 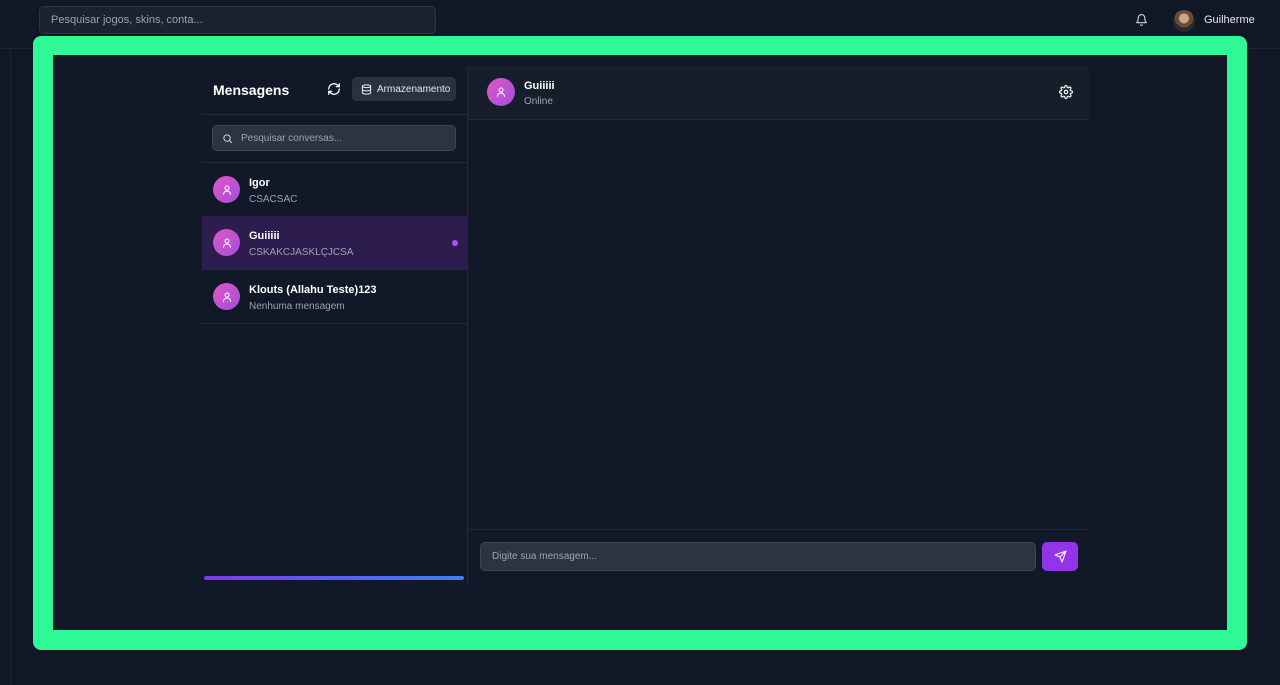 I want to click on search-icon, so click(x=228, y=138).